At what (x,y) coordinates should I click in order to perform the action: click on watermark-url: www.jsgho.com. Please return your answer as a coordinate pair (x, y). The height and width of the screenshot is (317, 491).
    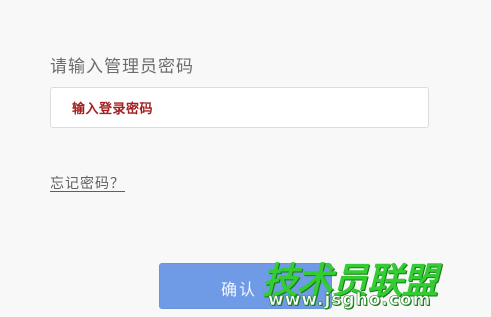
    Looking at the image, I should click on (350, 300).